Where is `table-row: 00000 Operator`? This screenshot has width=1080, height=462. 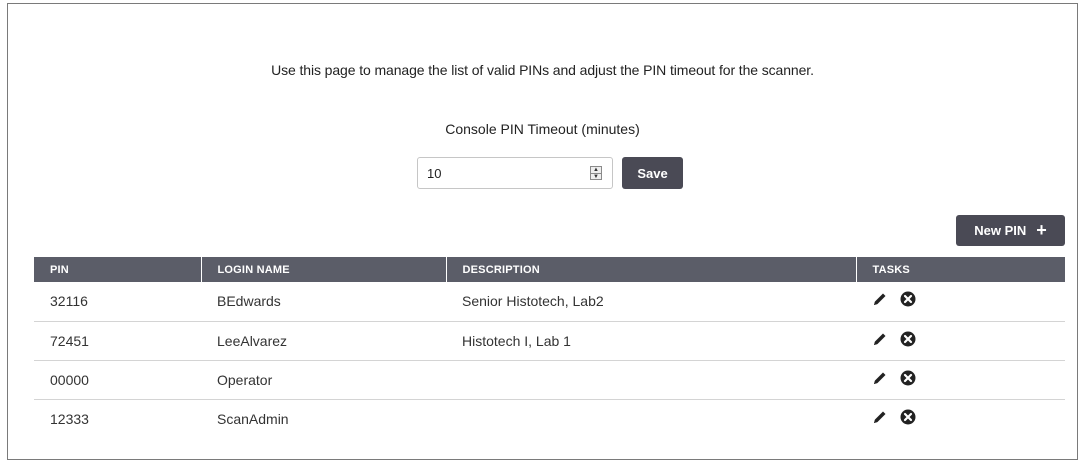
table-row: 00000 Operator is located at coordinates (549, 380).